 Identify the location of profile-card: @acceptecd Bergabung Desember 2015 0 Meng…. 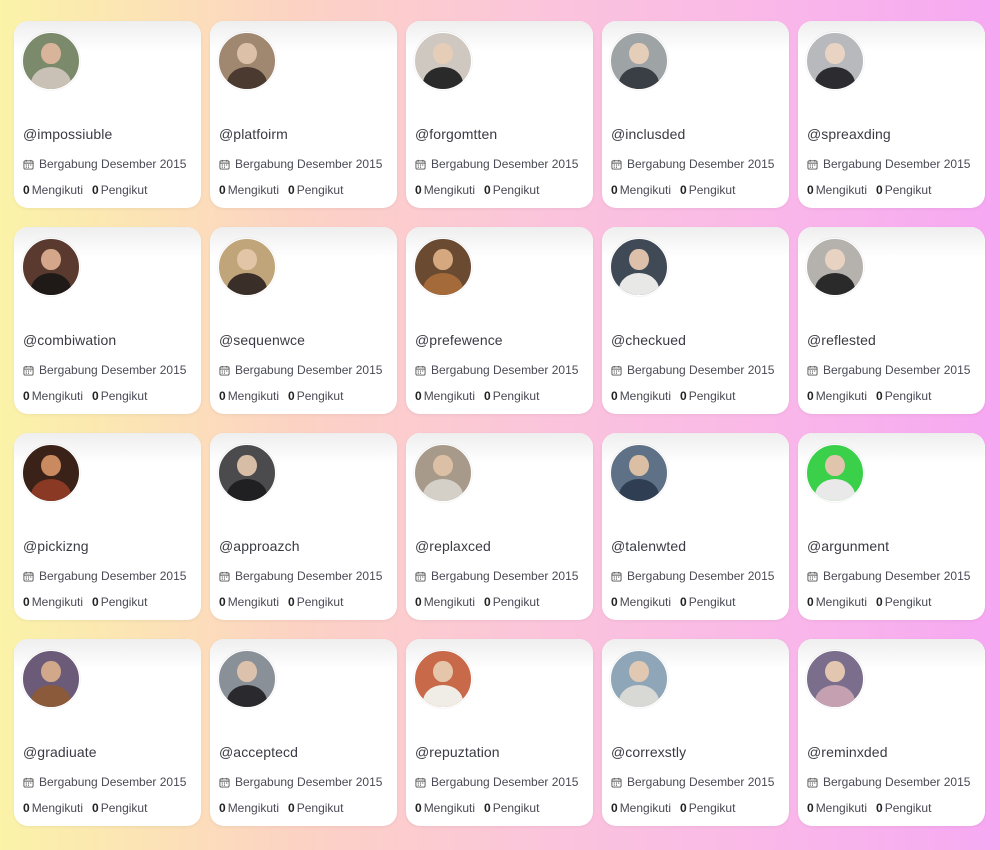
(303, 732).